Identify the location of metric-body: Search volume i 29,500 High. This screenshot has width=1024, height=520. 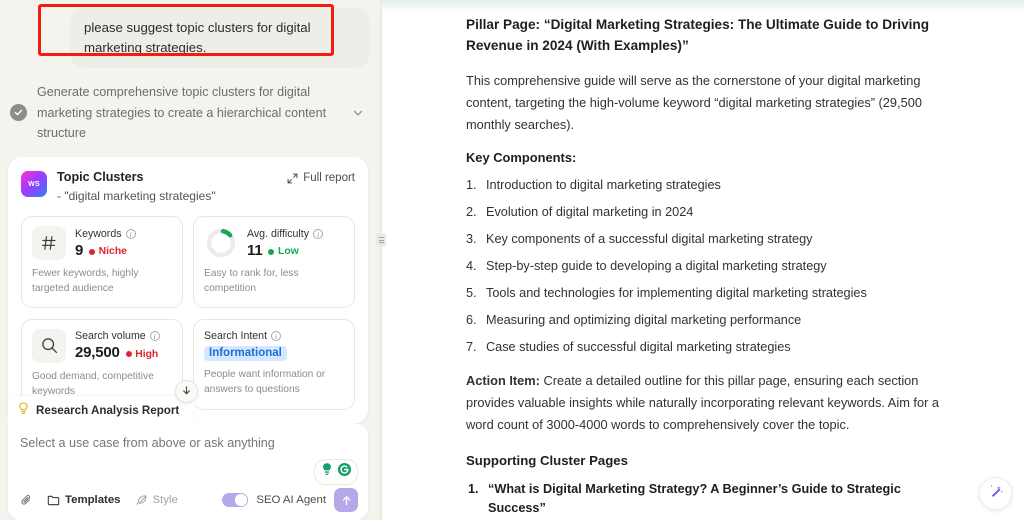
(117, 345).